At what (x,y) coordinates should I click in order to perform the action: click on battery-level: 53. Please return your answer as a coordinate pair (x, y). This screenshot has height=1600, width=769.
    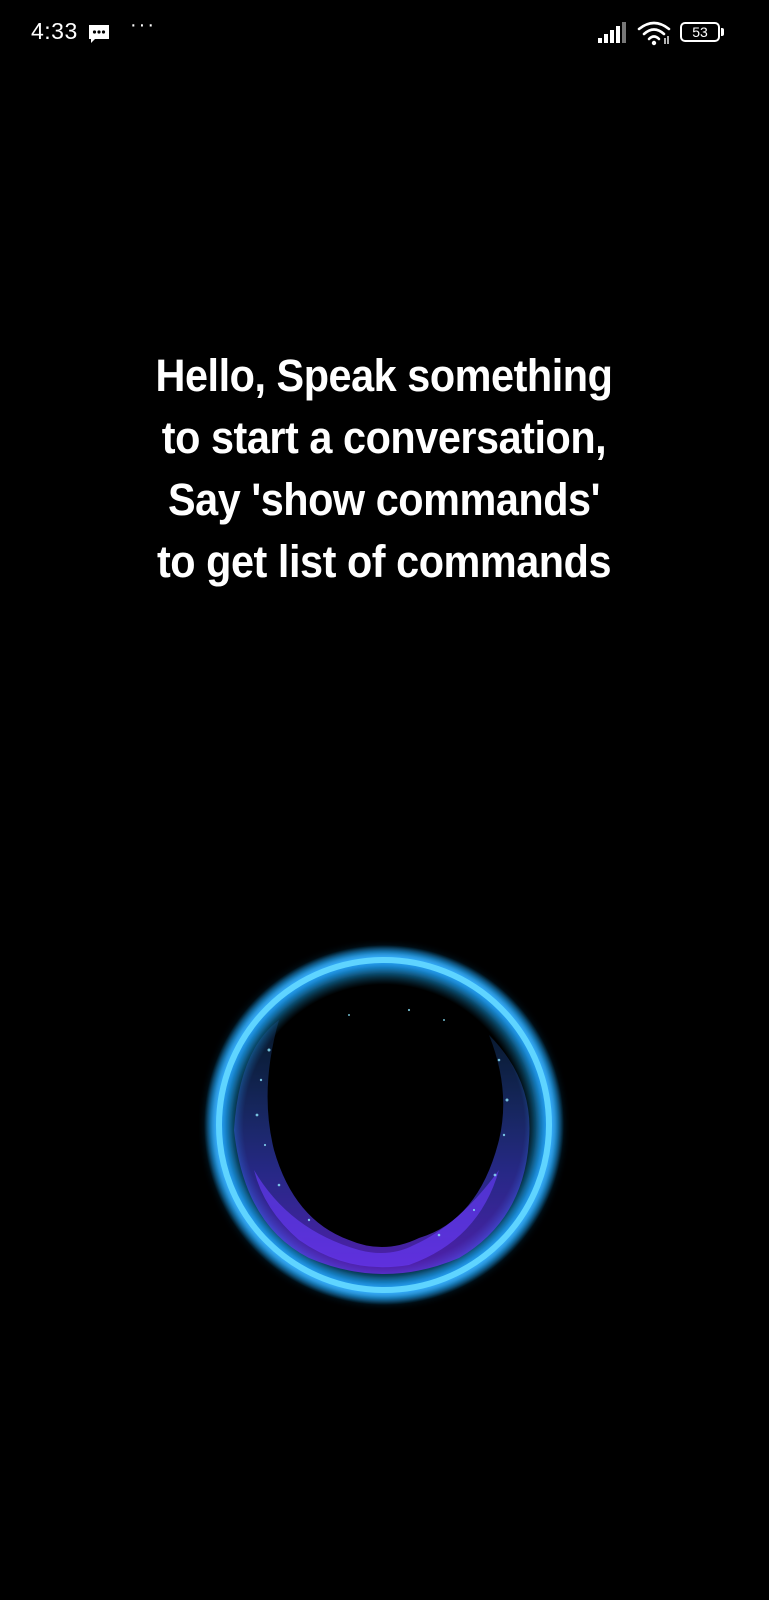
    Looking at the image, I should click on (700, 32).